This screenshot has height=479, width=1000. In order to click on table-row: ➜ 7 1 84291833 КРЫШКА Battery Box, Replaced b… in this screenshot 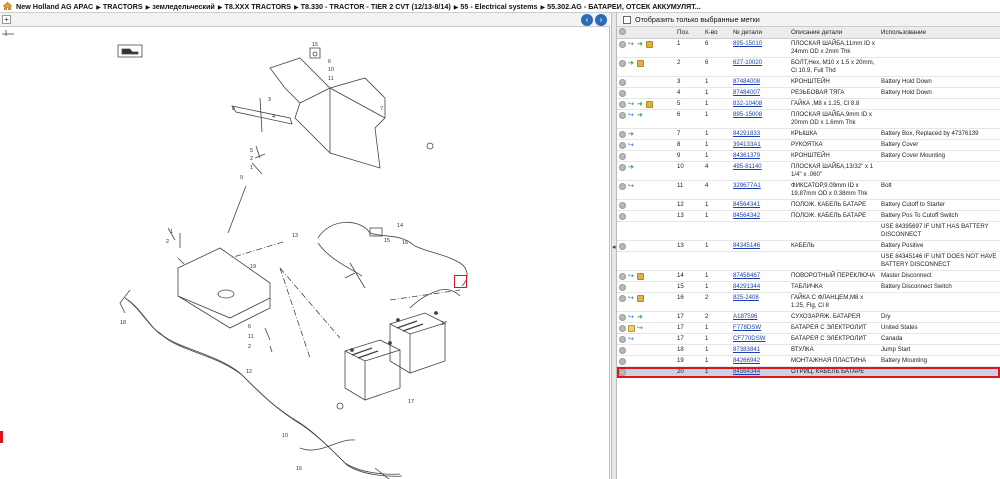, I will do `click(808, 134)`.